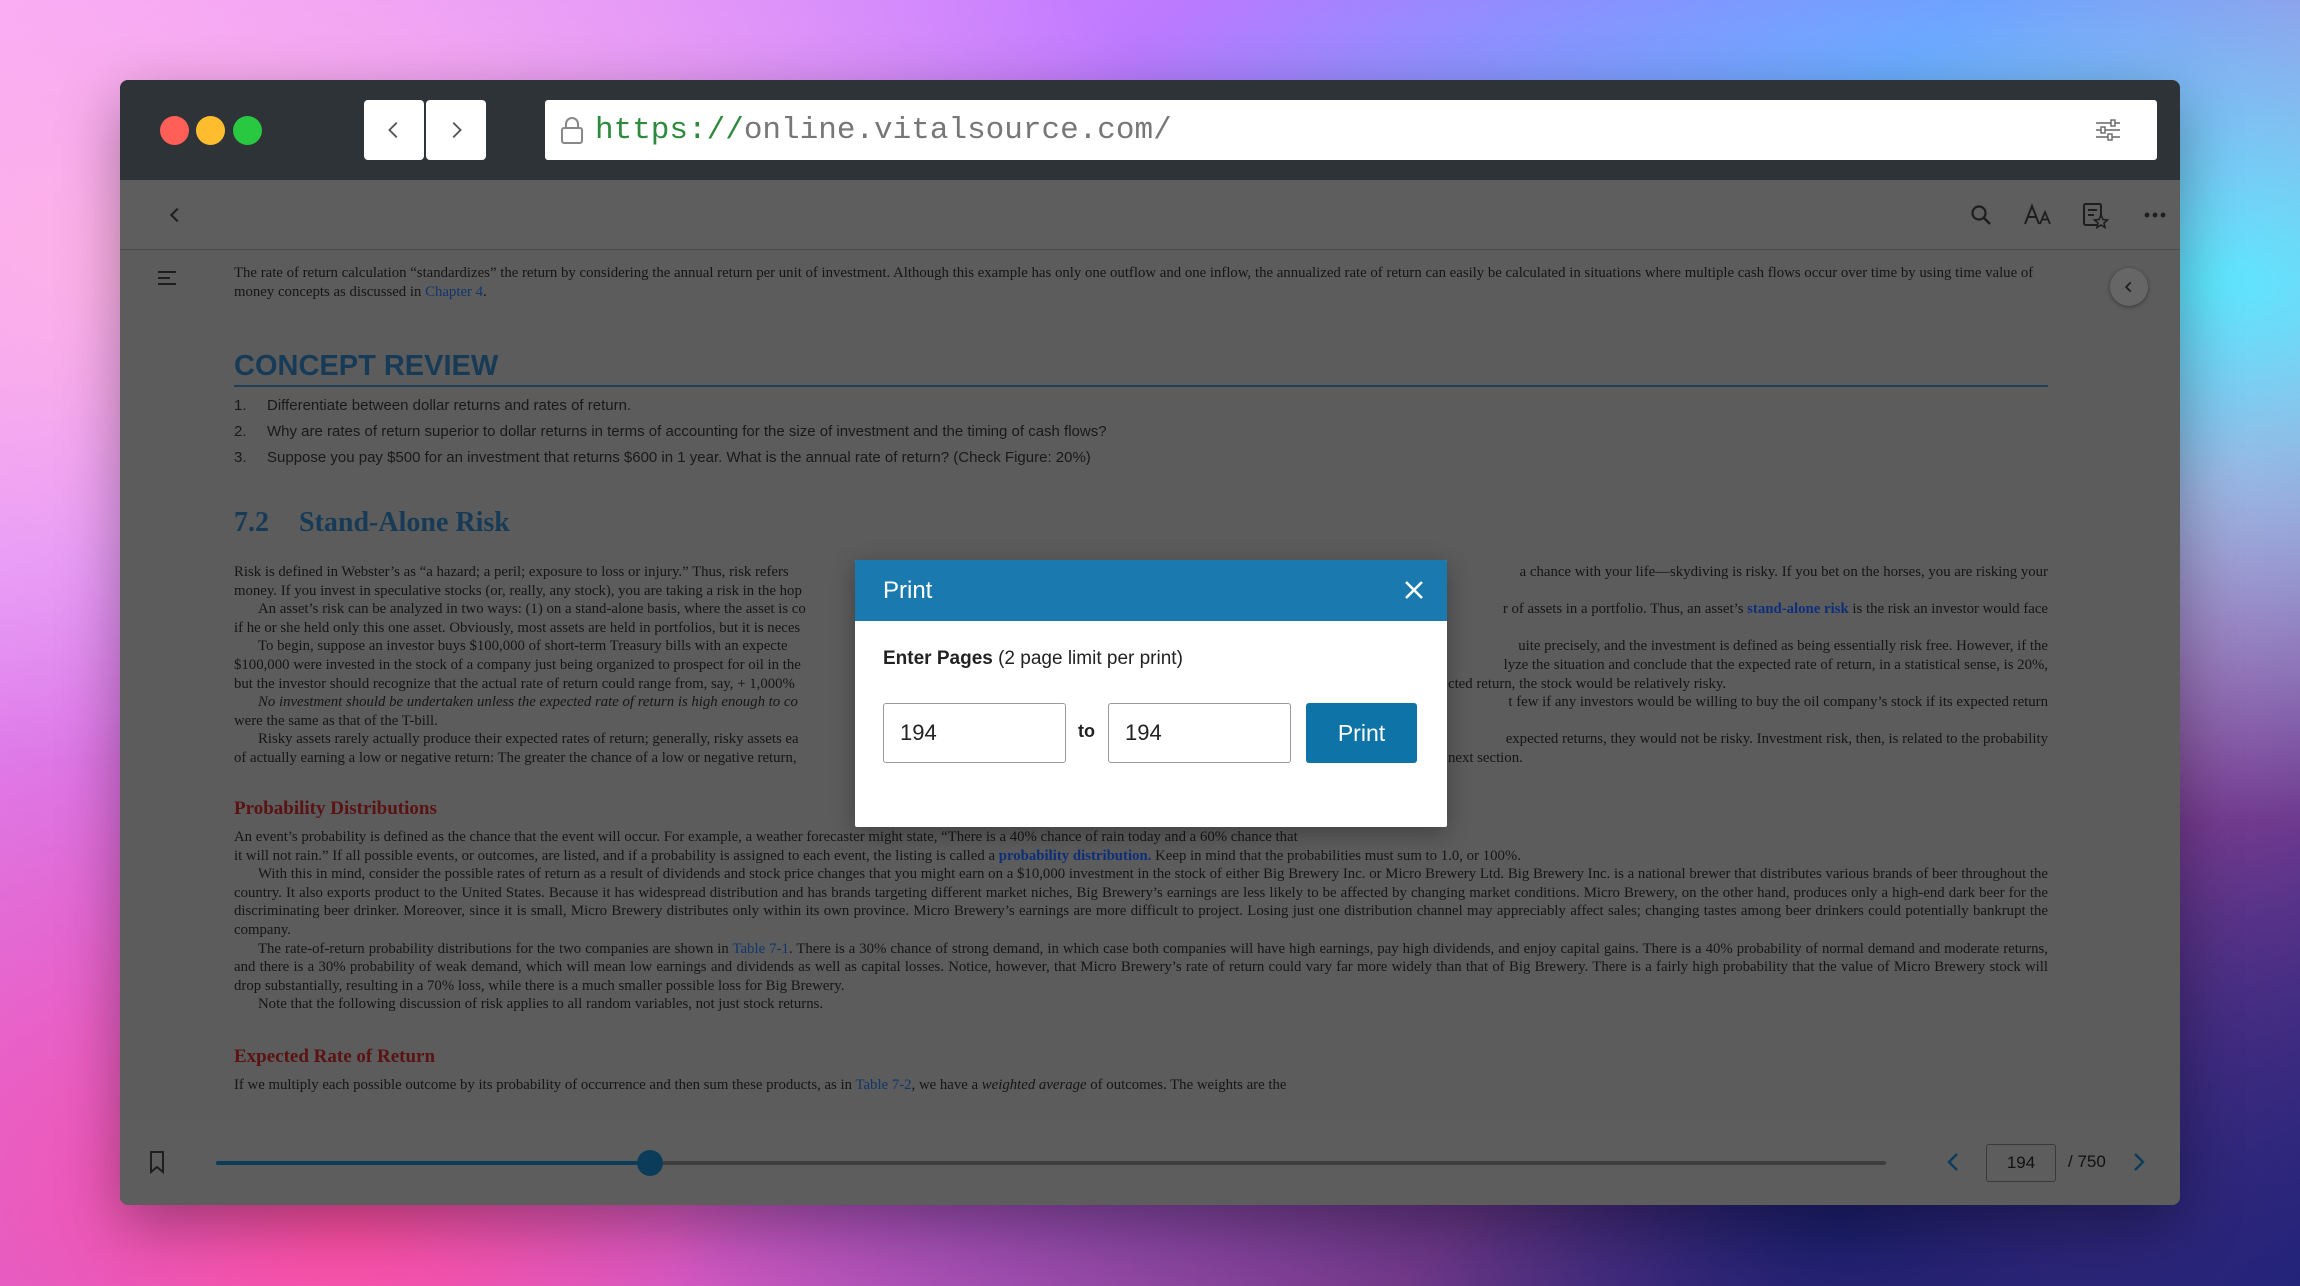 This screenshot has height=1286, width=2300. I want to click on expected-return-heading: Expected Rate of Return, so click(335, 1056).